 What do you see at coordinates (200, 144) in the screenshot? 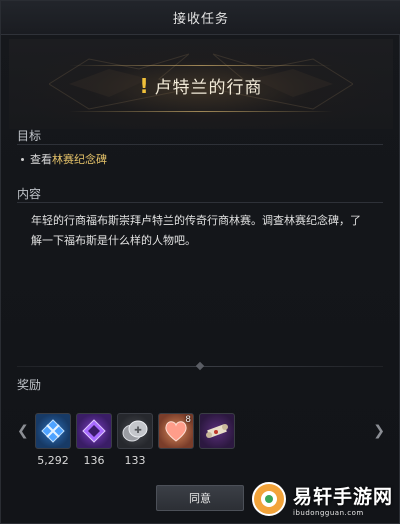
I see `objective-divider` at bounding box center [200, 144].